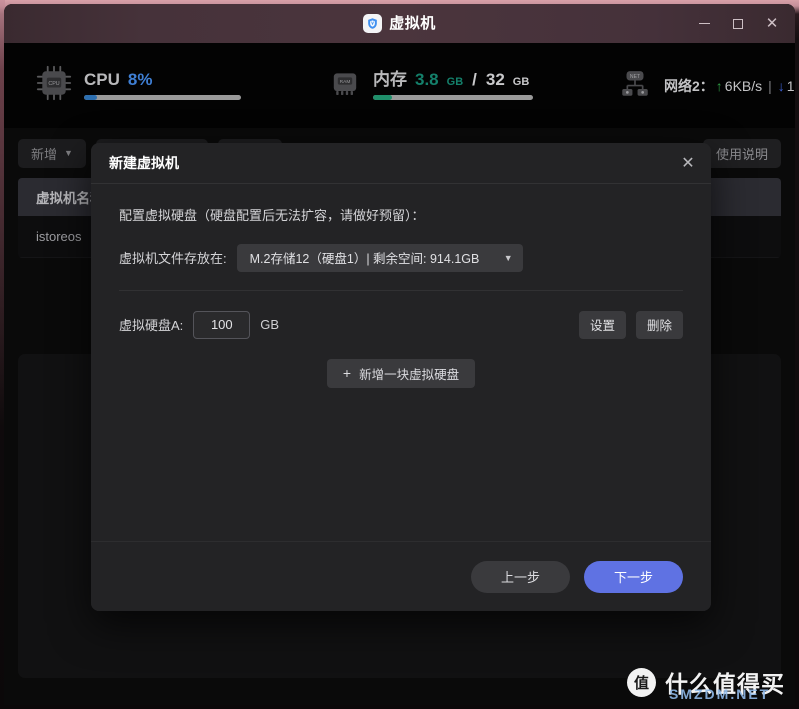  What do you see at coordinates (347, 373) in the screenshot?
I see `plus-icon: +` at bounding box center [347, 373].